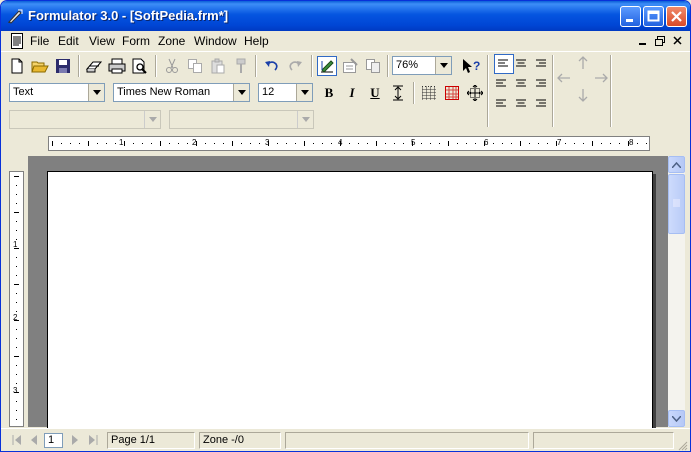 The height and width of the screenshot is (452, 691). Describe the element at coordinates (540, 84) in the screenshot. I see `align-middle-right-icon` at that location.